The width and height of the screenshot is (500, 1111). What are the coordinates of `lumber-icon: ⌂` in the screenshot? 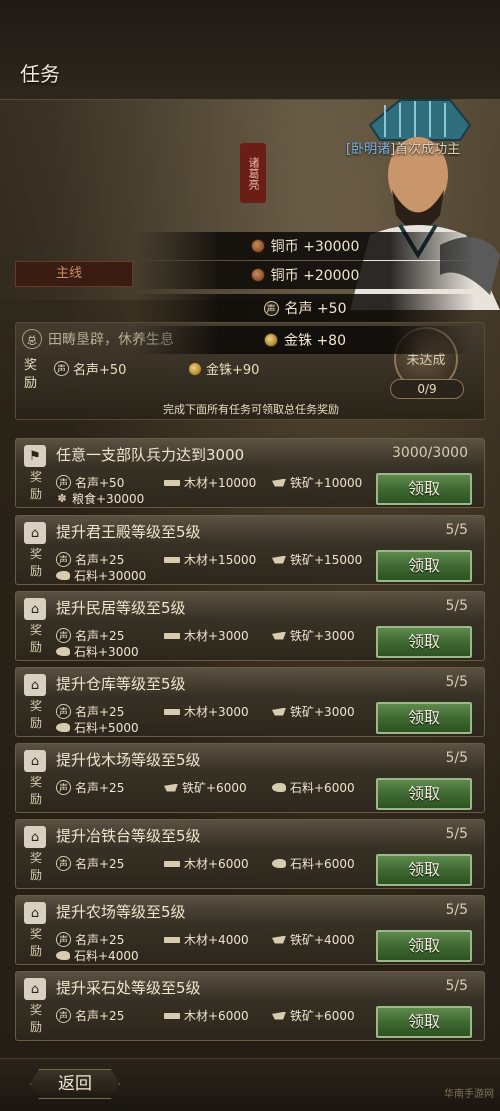 It's located at (35, 761).